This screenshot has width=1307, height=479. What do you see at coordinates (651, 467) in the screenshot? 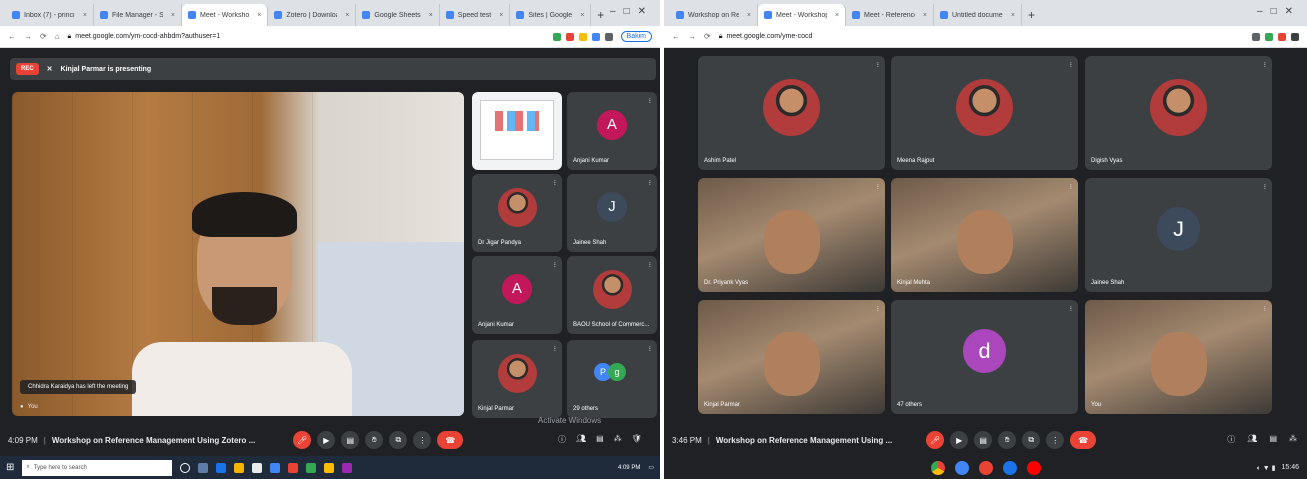
I see `notification-icon: ▭` at bounding box center [651, 467].